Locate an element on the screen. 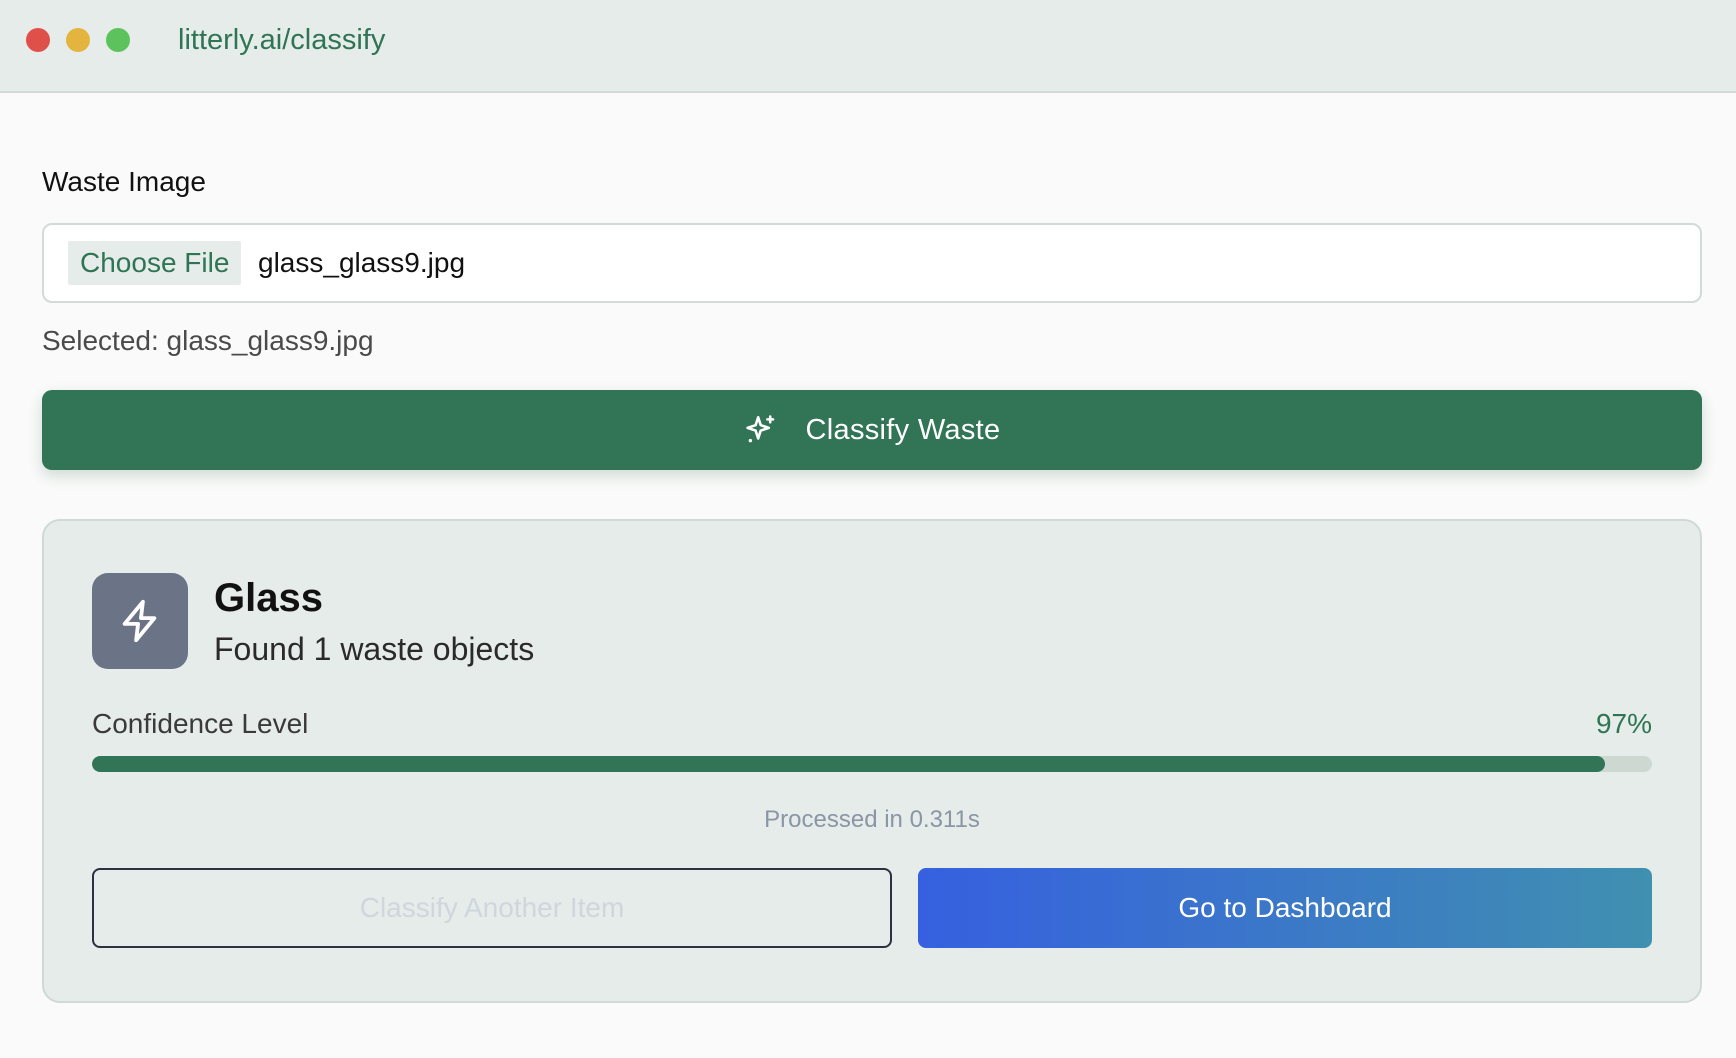  confidence-progress-bar is located at coordinates (872, 764).